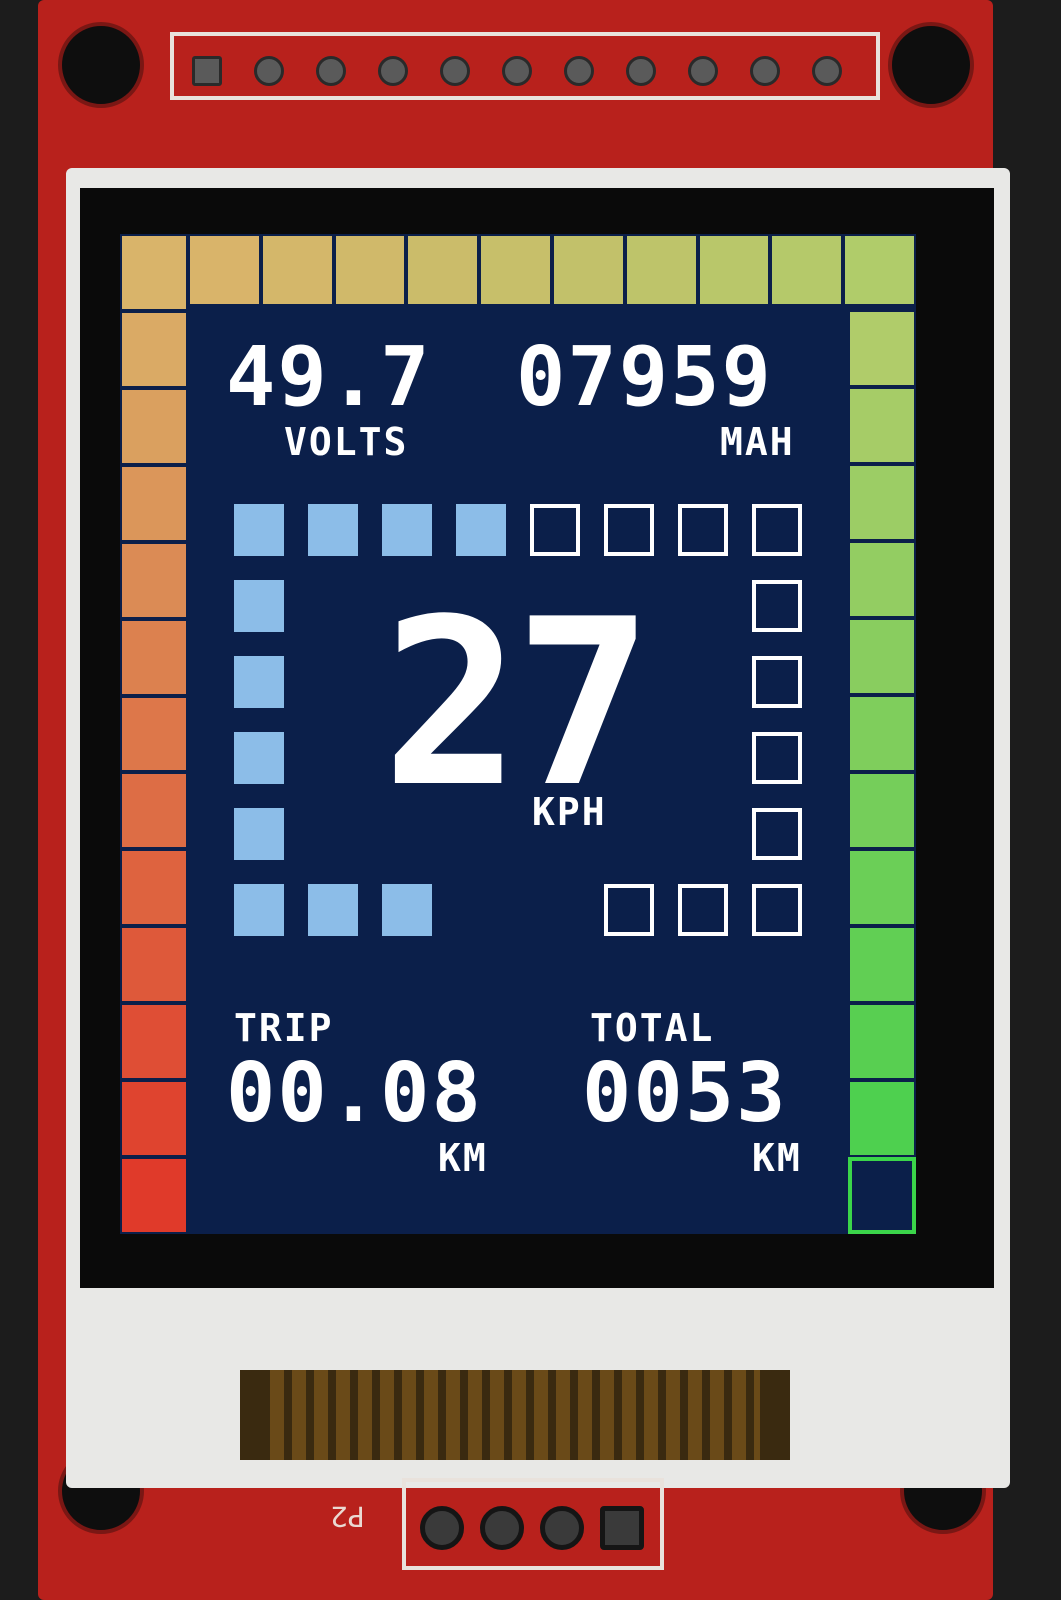 The image size is (1061, 1600). What do you see at coordinates (533, 1524) in the screenshot?
I see `pin-header-bottom` at bounding box center [533, 1524].